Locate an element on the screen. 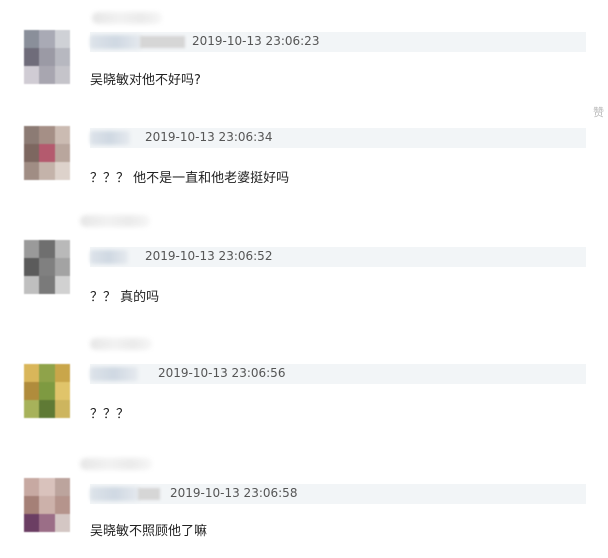 The width and height of the screenshot is (608, 558). comment-text: ？？？ is located at coordinates (110, 414).